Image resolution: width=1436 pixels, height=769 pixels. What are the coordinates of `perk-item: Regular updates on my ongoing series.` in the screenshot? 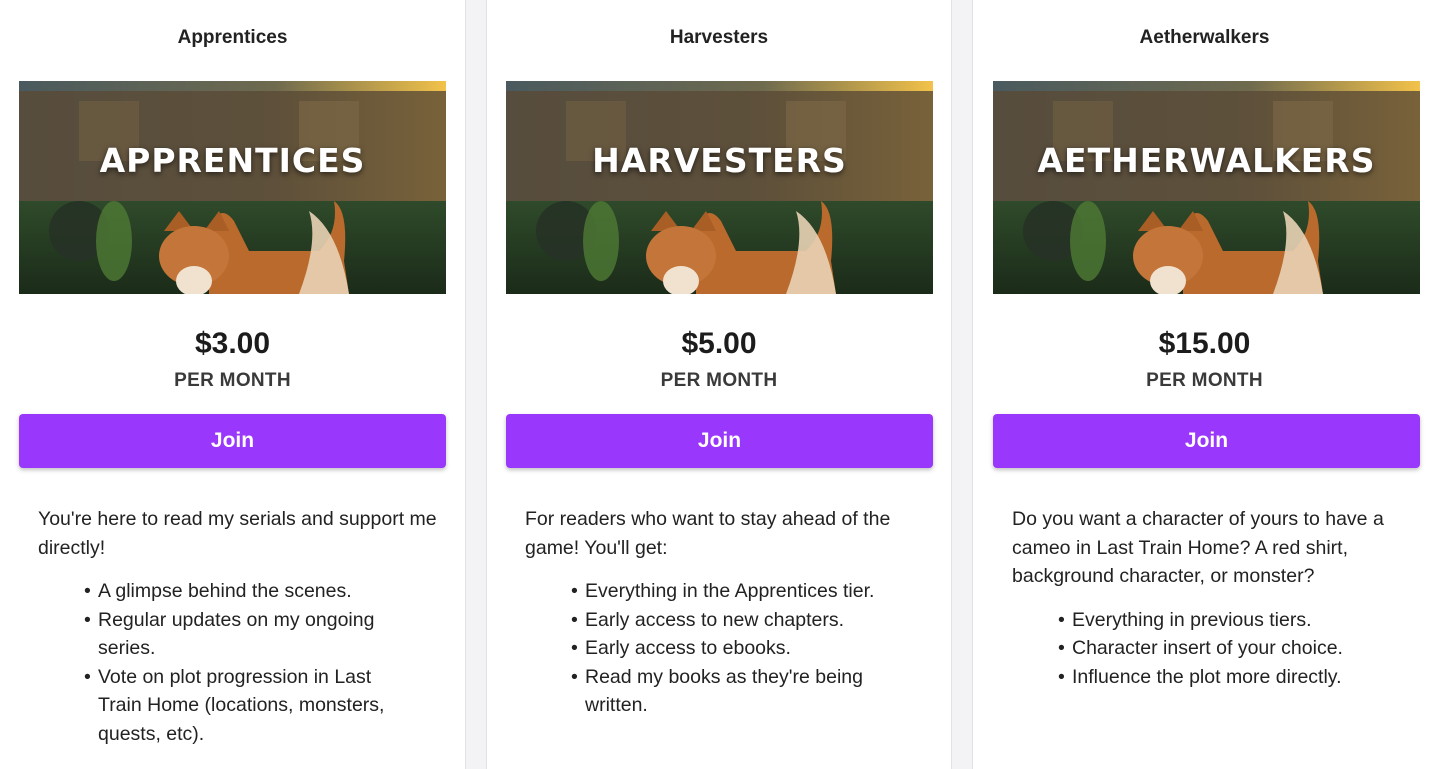 It's located at (242, 634).